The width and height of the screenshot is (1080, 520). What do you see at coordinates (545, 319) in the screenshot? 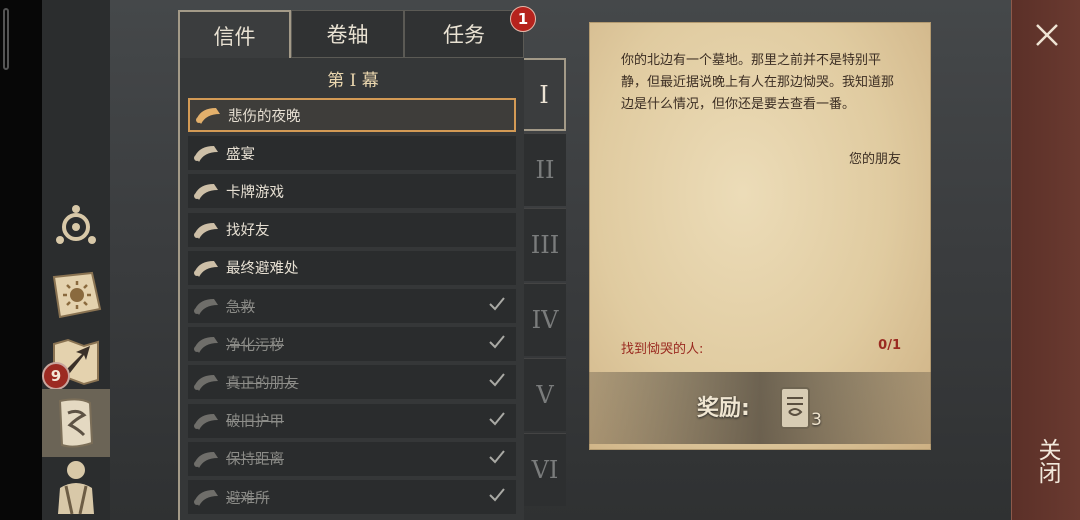
I see `act-tab-4: IV` at bounding box center [545, 319].